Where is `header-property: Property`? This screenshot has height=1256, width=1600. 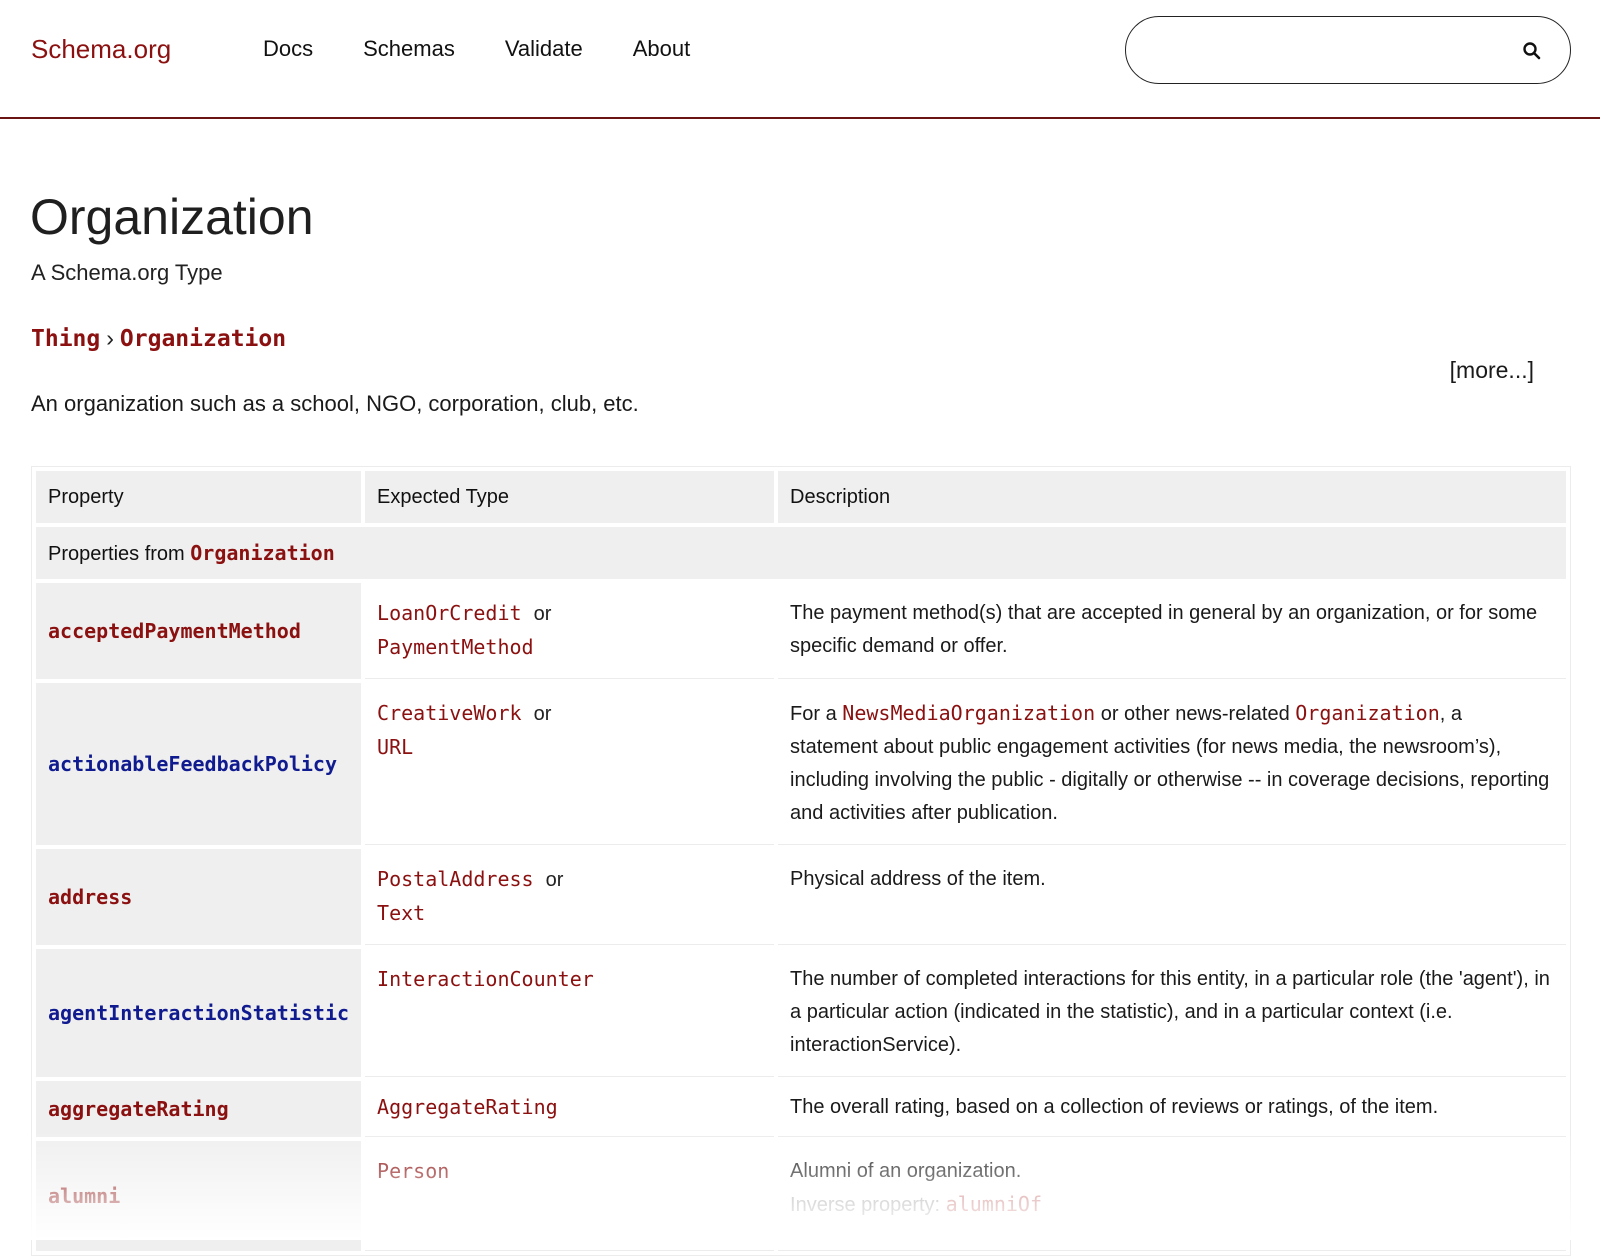
header-property: Property is located at coordinates (199, 497).